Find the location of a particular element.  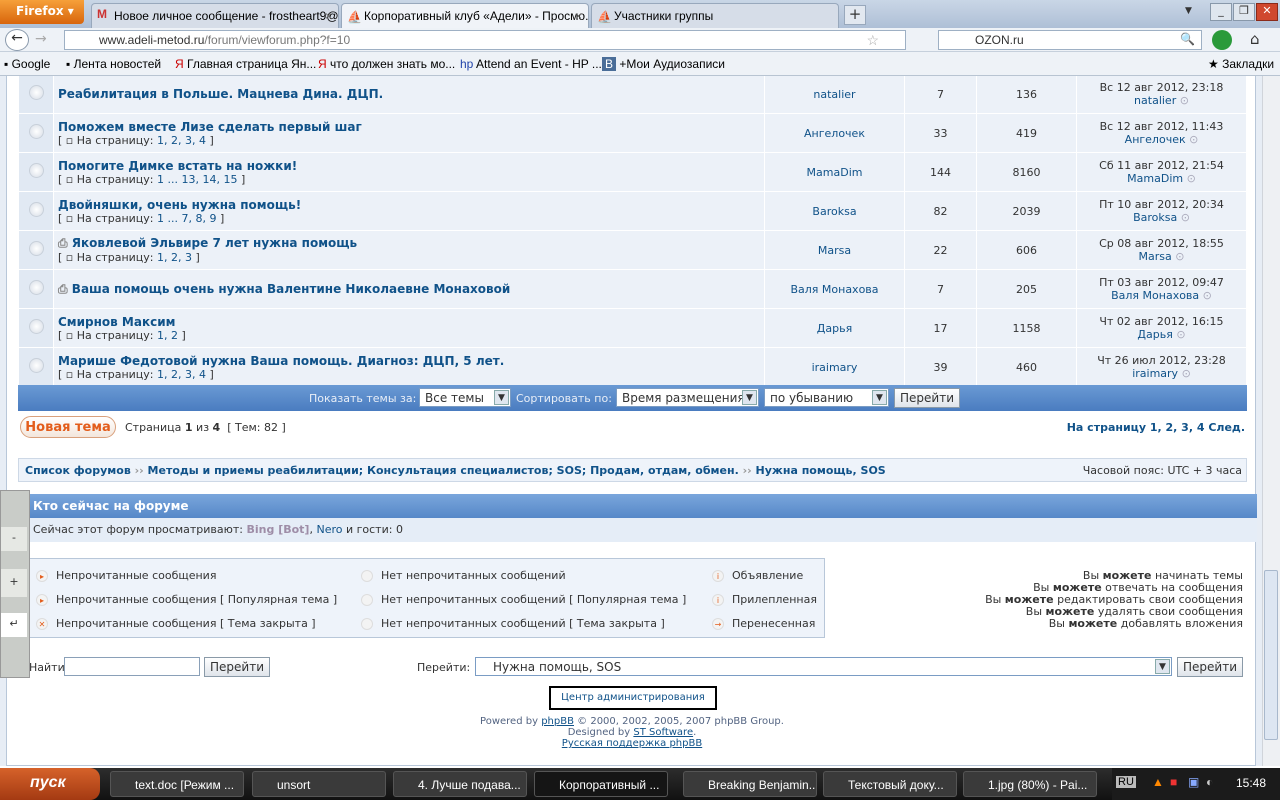

bookmarks-menu: ★ Закладки is located at coordinates (1241, 64).